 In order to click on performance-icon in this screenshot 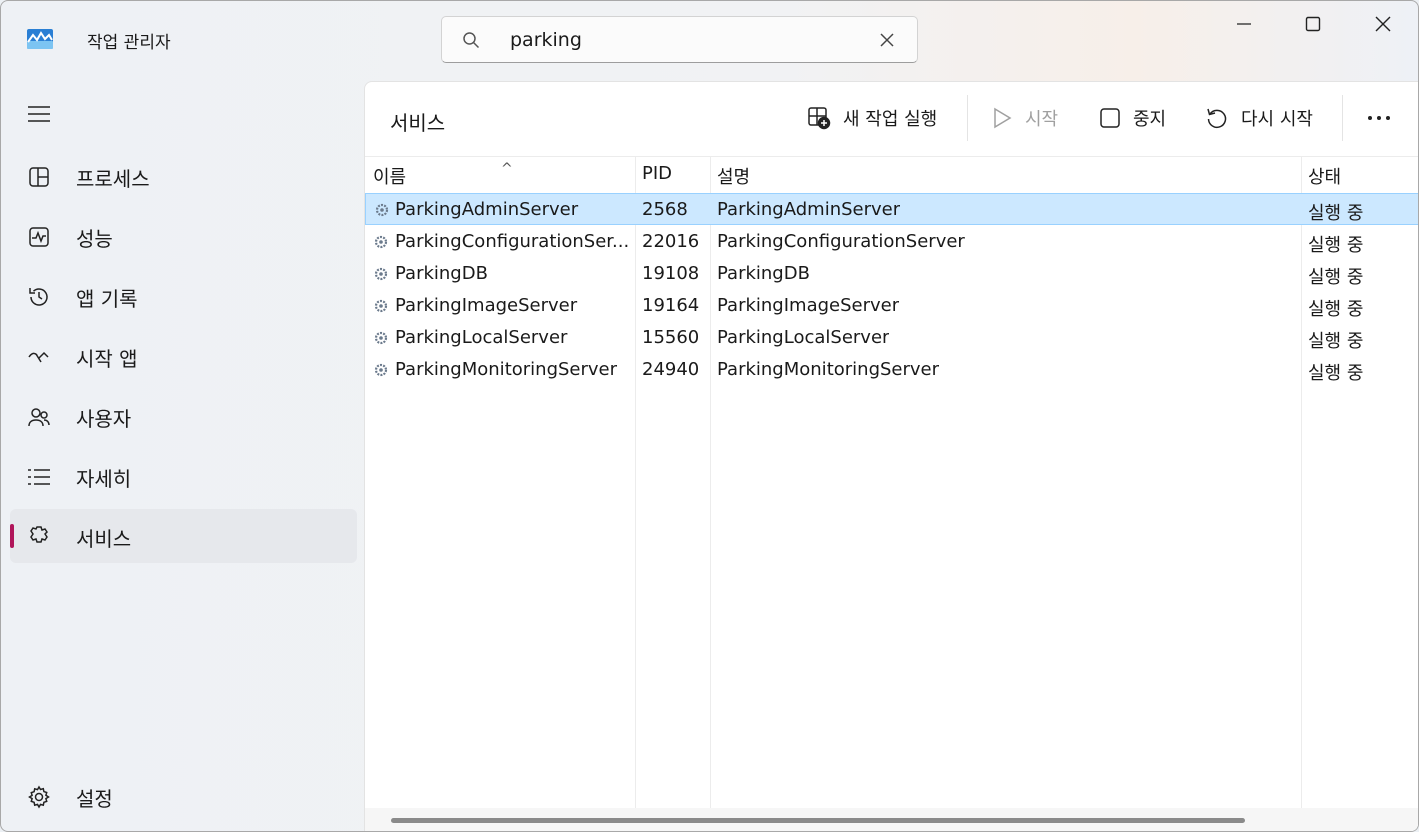, I will do `click(39, 237)`.